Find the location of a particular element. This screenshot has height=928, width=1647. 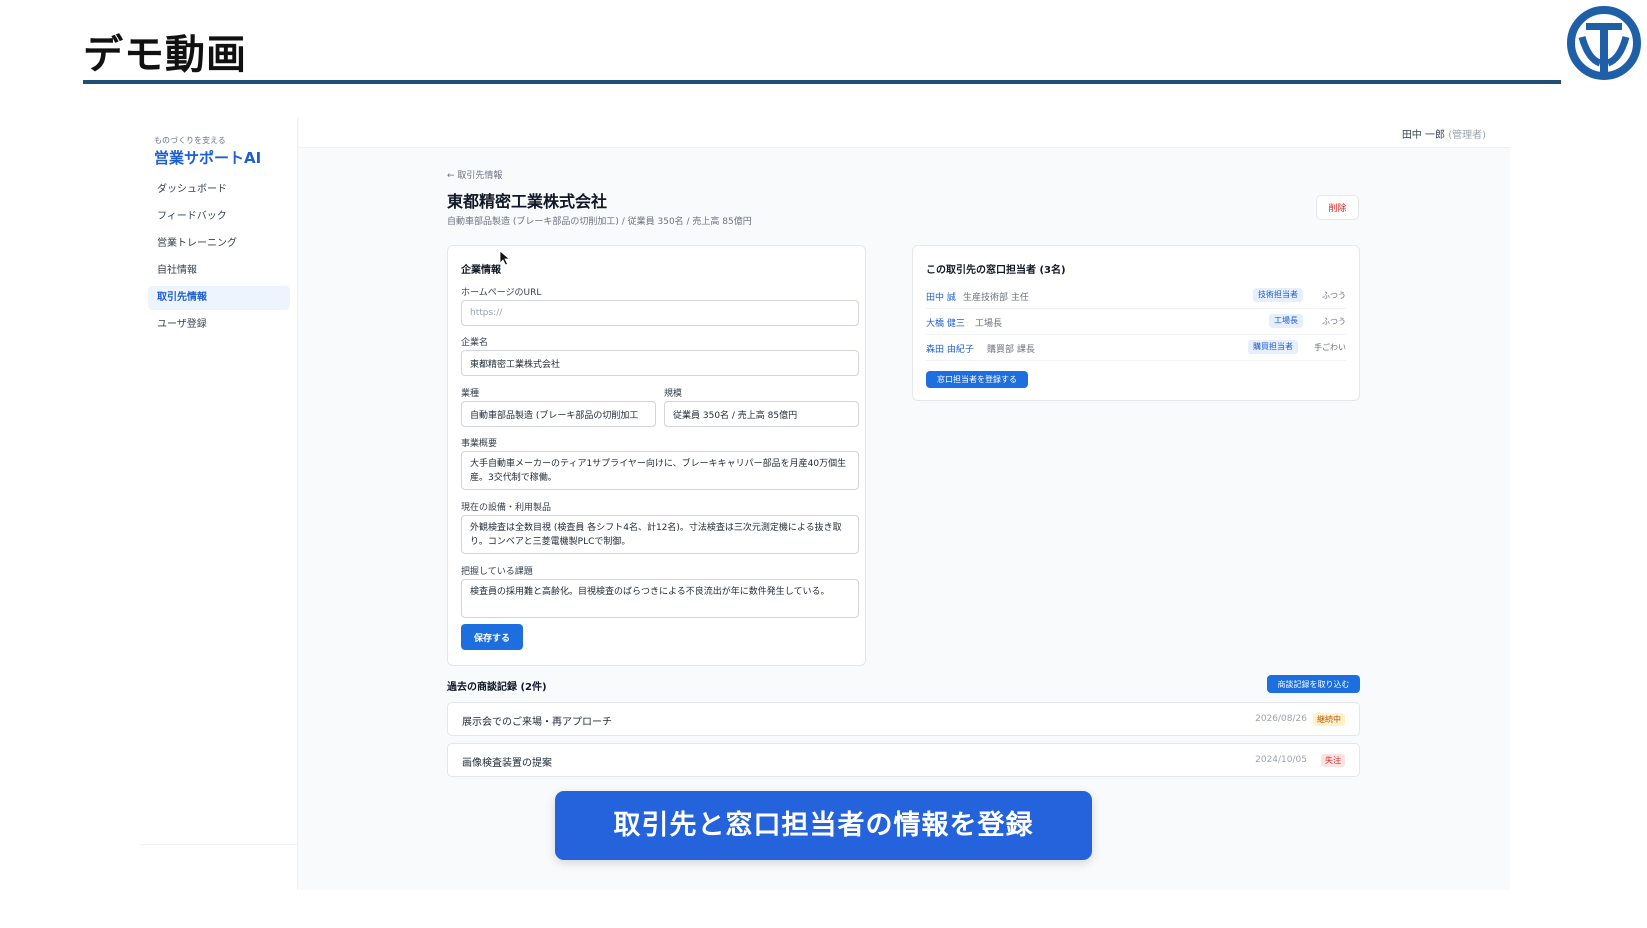

sidebar-item-dashboard: ダッシュボード is located at coordinates (219, 190).